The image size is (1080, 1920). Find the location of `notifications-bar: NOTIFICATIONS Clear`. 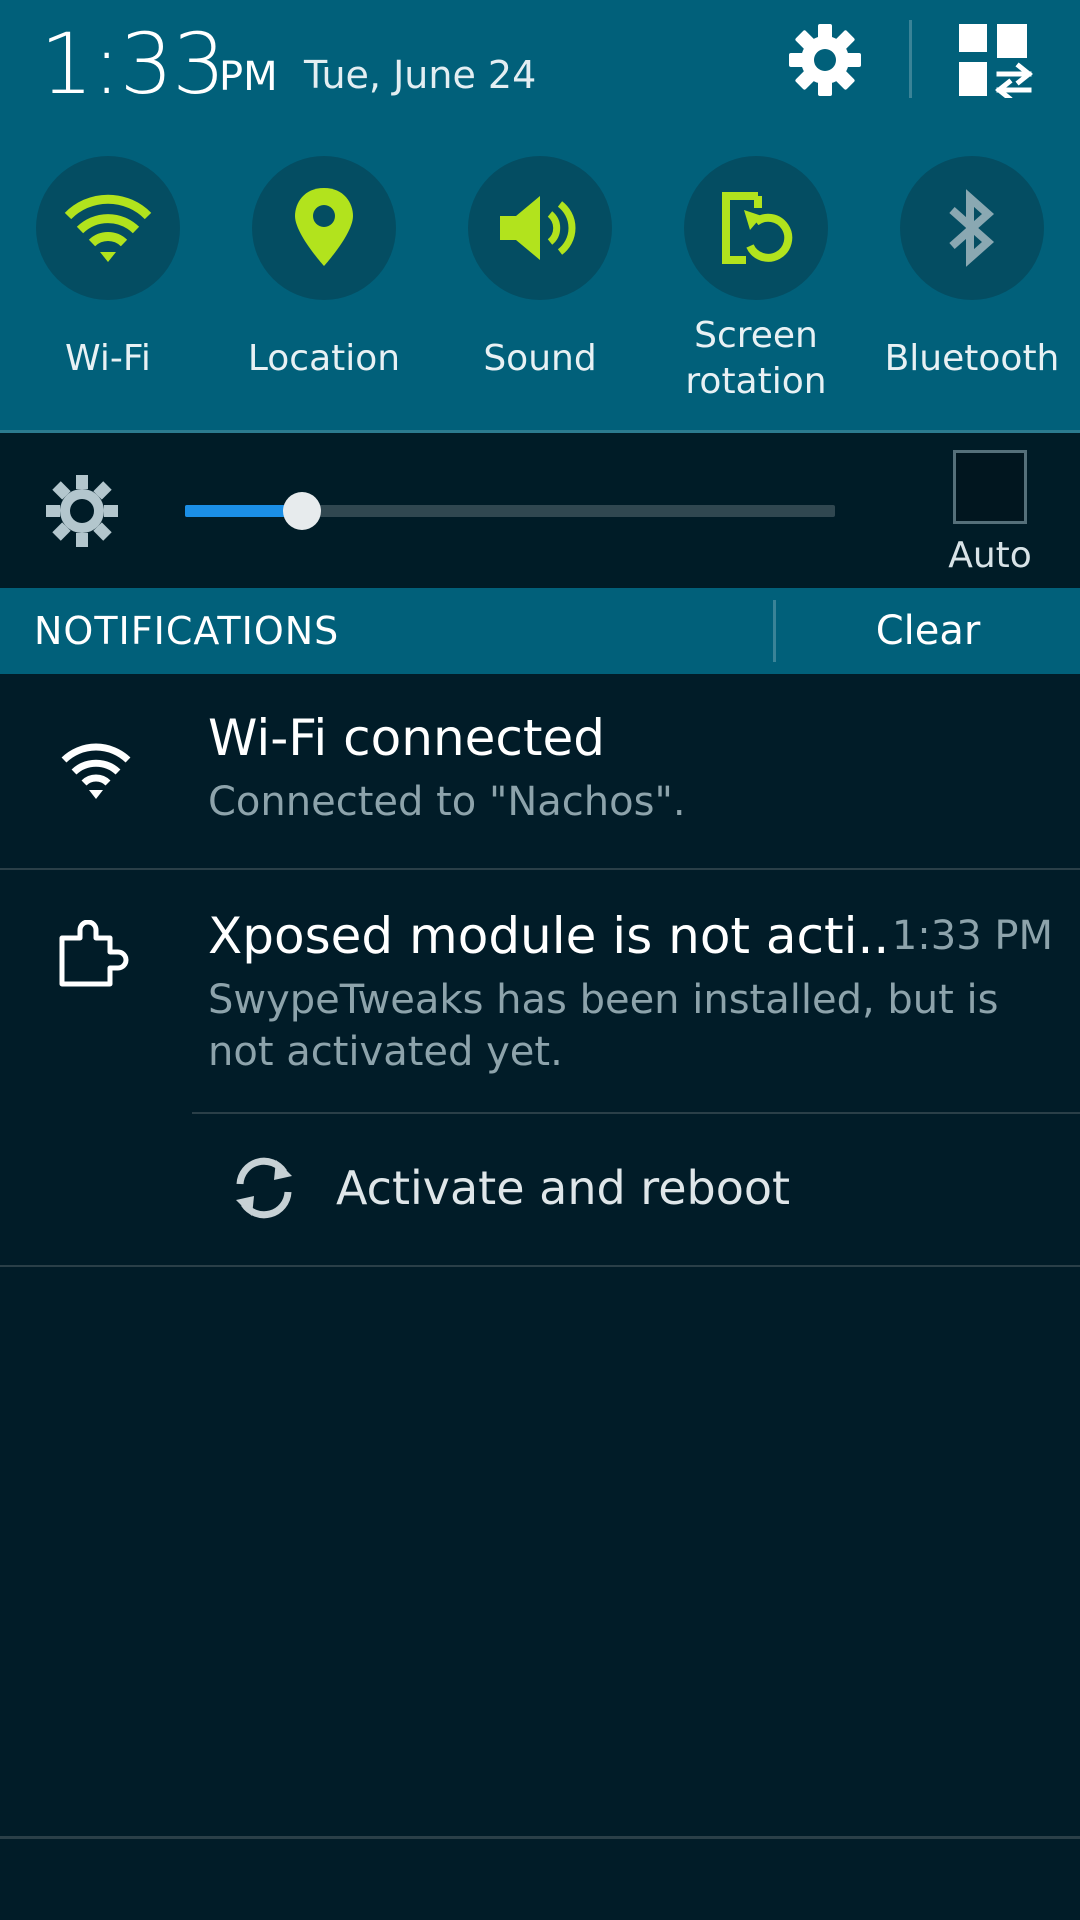

notifications-bar: NOTIFICATIONS Clear is located at coordinates (540, 631).